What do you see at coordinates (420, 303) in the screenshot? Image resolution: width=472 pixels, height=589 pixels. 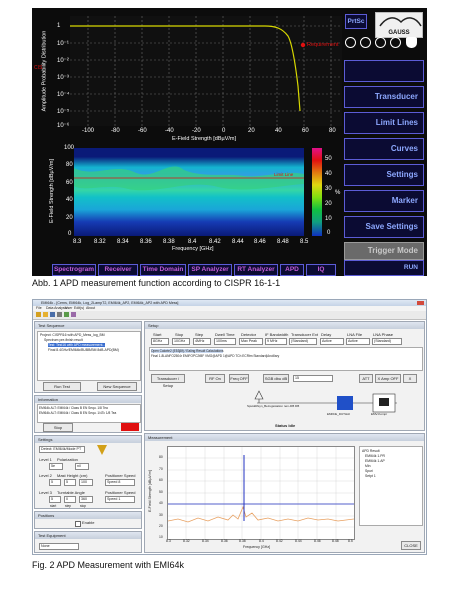 I see `close-window-icon` at bounding box center [420, 303].